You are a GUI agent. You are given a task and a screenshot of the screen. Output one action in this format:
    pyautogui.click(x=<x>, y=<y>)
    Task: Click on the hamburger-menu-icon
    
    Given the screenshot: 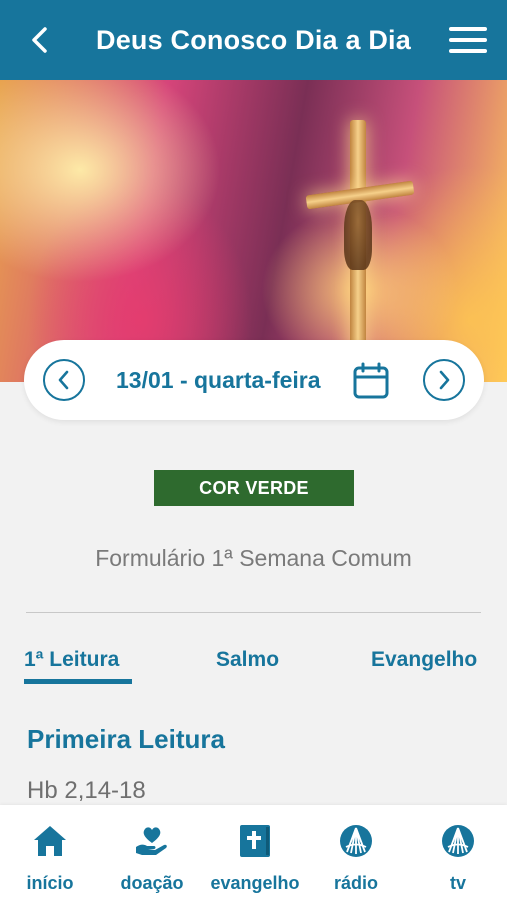 What is the action you would take?
    pyautogui.click(x=468, y=29)
    